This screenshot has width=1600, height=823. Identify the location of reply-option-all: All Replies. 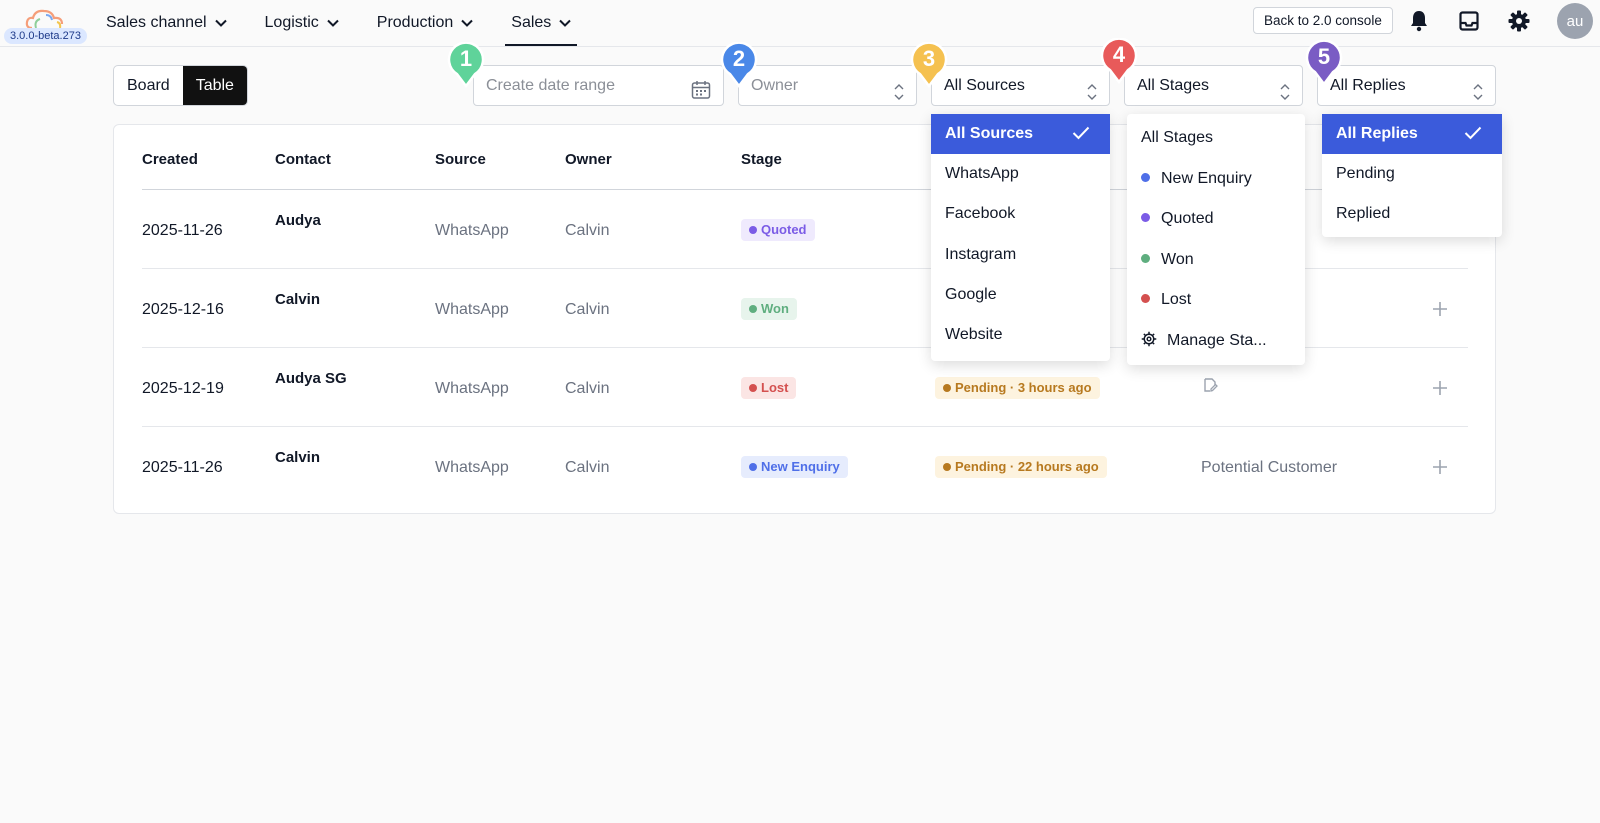
(1412, 134).